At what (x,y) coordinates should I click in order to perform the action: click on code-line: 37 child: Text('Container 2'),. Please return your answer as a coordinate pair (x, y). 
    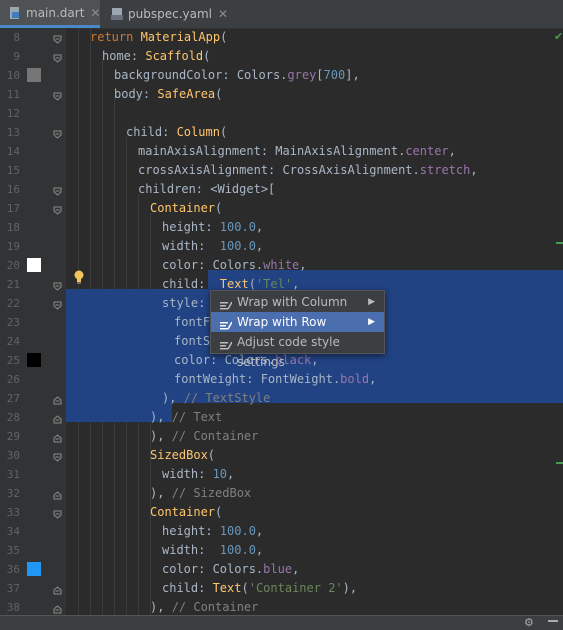
    Looking at the image, I should click on (281, 588).